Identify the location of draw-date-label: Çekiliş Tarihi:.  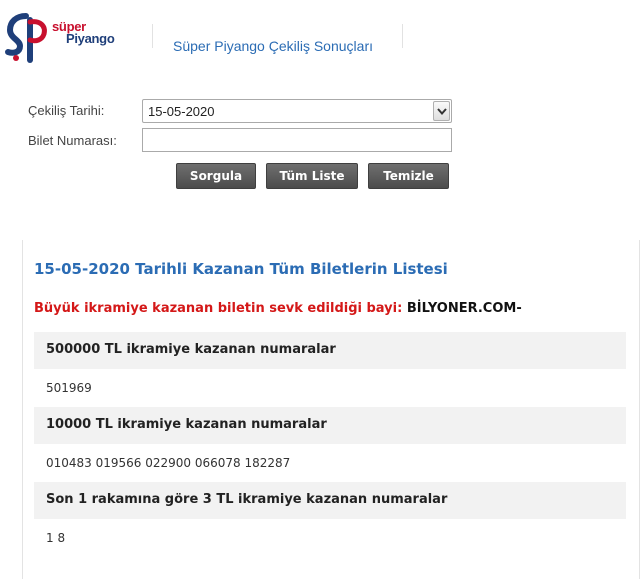
(66, 110).